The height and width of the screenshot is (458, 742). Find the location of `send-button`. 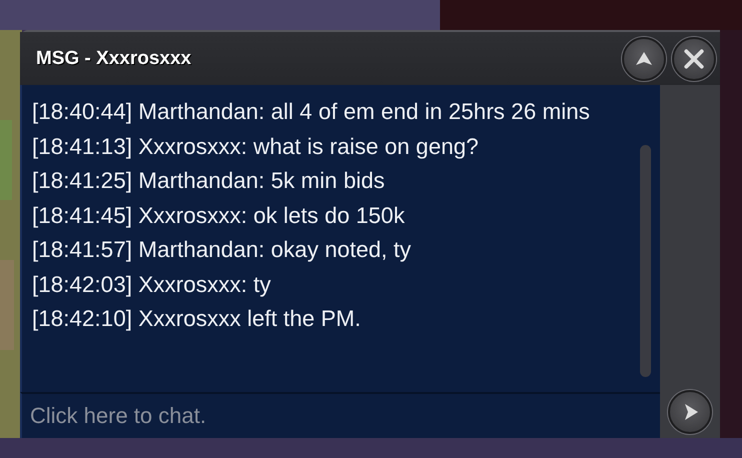

send-button is located at coordinates (690, 412).